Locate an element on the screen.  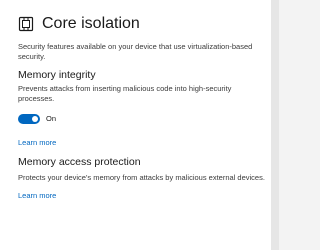
memory-access-protection-title: Memory access protection is located at coordinates (79, 162).